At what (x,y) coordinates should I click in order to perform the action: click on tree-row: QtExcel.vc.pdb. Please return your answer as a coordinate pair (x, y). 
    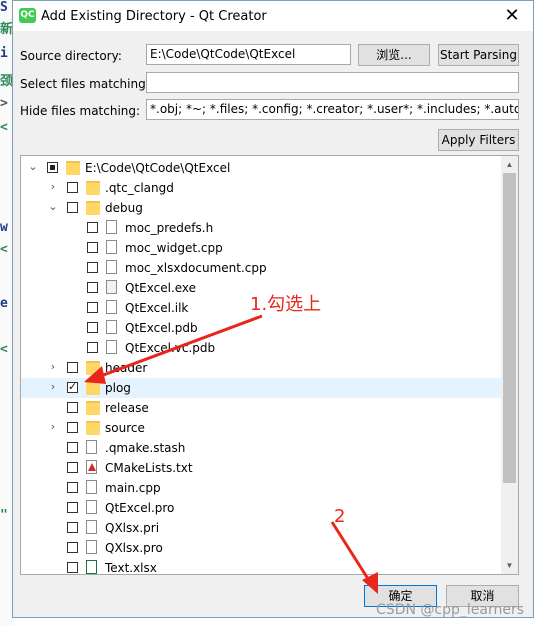
    Looking at the image, I should click on (261, 348).